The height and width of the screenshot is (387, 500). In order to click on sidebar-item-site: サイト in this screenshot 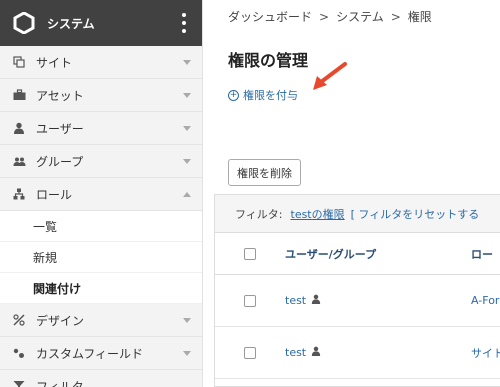, I will do `click(101, 62)`.